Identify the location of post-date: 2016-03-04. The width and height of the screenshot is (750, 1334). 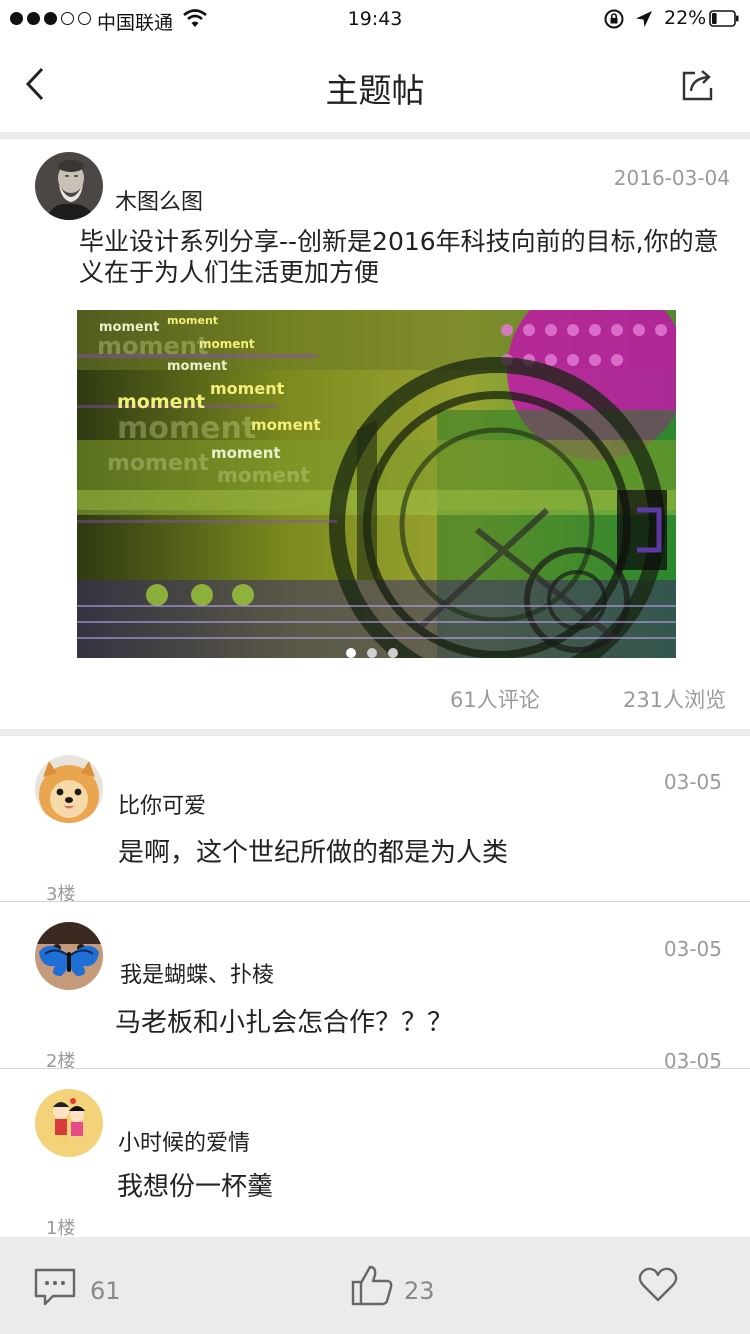
(671, 178).